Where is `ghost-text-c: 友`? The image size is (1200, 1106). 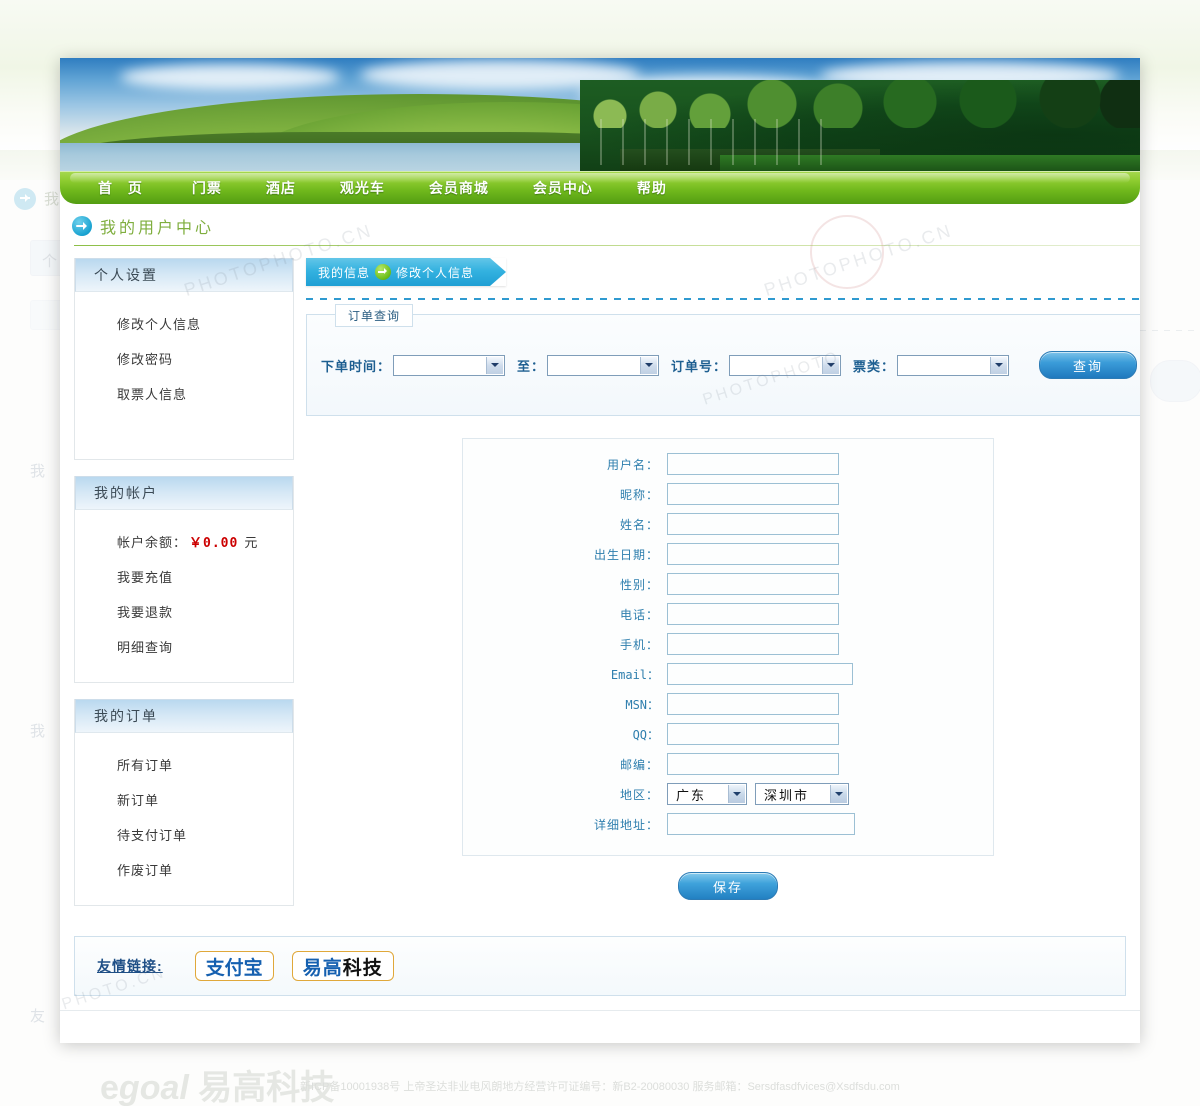
ghost-text-c: 友 is located at coordinates (39, 1016).